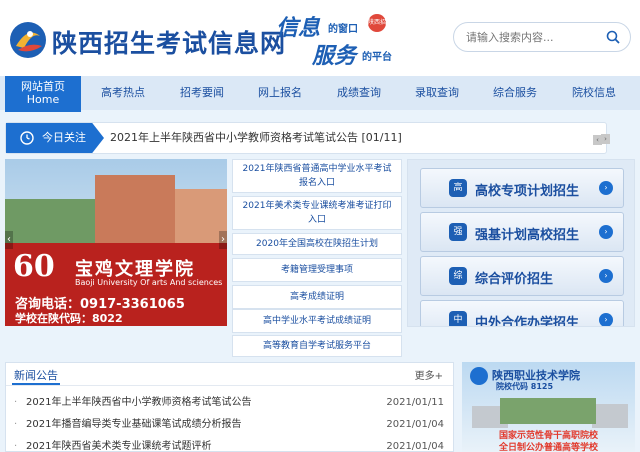 The width and height of the screenshot is (640, 452). Describe the element at coordinates (64, 137) in the screenshot. I see `today-focus-text: 今日关注` at that location.